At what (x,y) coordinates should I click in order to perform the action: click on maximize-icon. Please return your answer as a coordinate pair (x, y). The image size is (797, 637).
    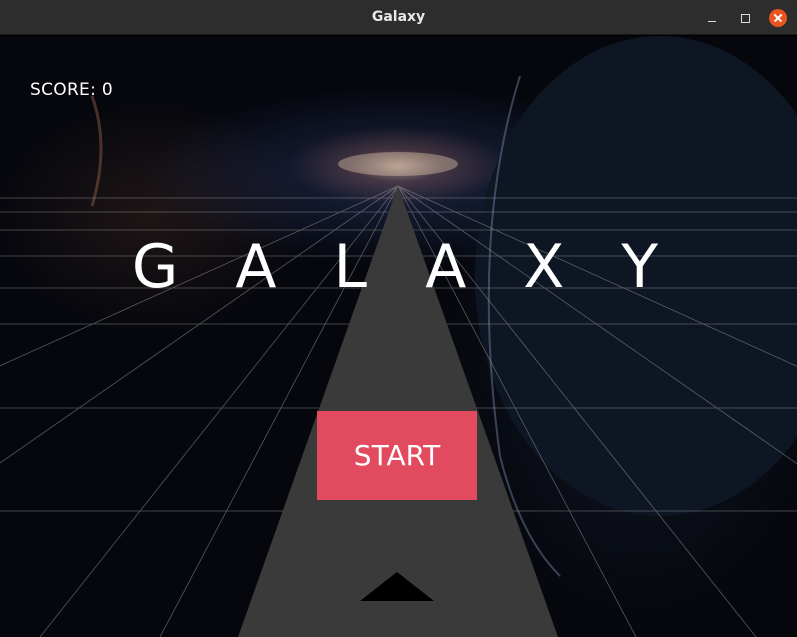
    Looking at the image, I should click on (745, 18).